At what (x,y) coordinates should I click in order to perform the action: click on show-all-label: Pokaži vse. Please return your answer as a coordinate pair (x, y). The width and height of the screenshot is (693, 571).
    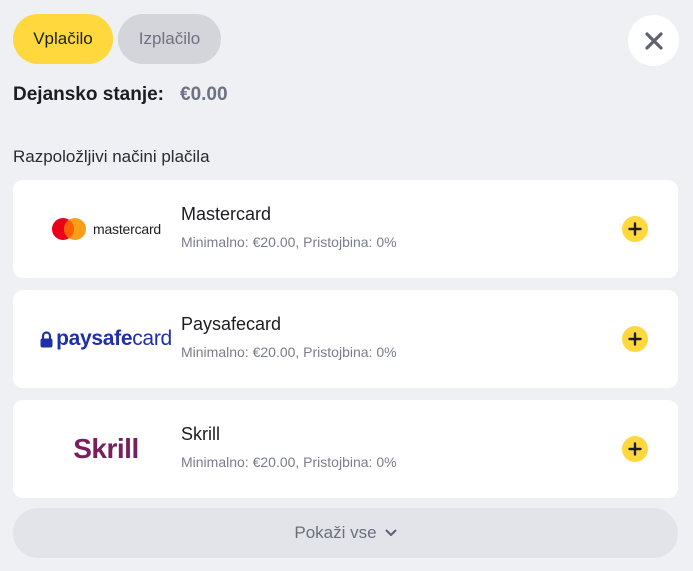
    Looking at the image, I should click on (335, 532).